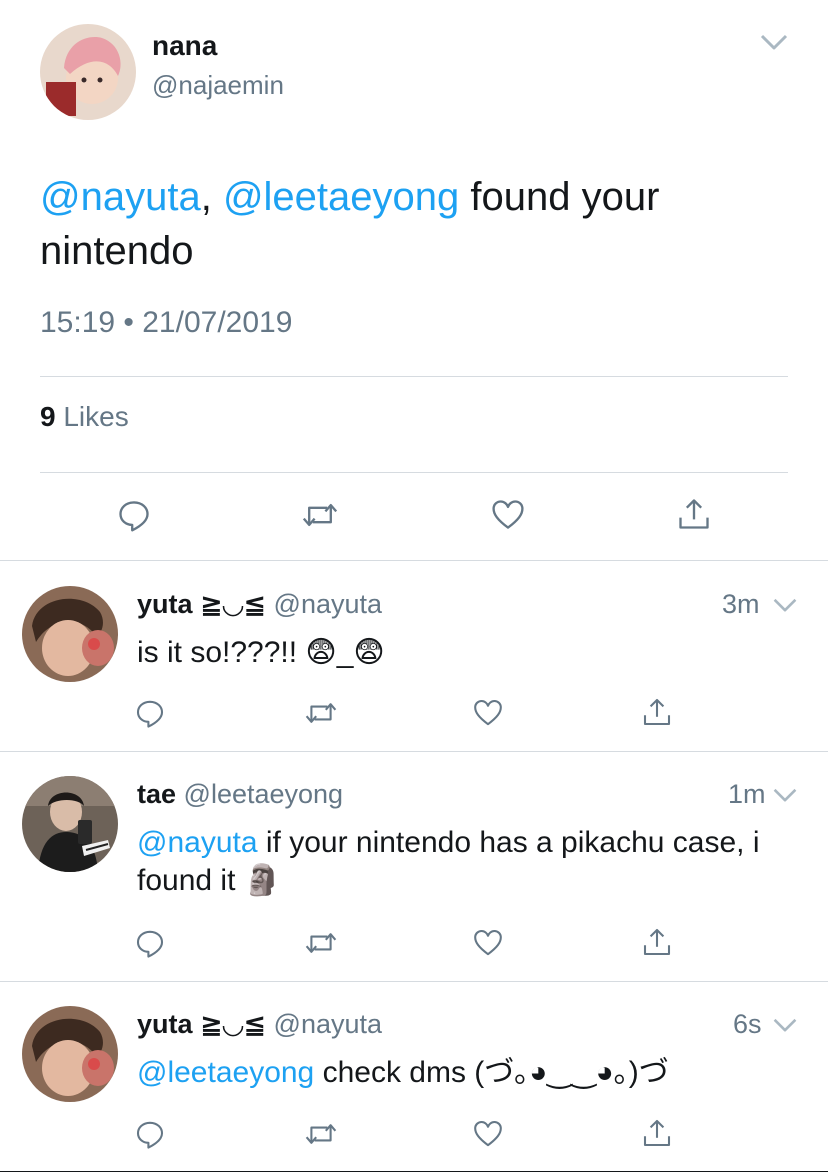 The height and width of the screenshot is (1174, 828). What do you see at coordinates (218, 85) in the screenshot?
I see `main-user-handle: @najaemin` at bounding box center [218, 85].